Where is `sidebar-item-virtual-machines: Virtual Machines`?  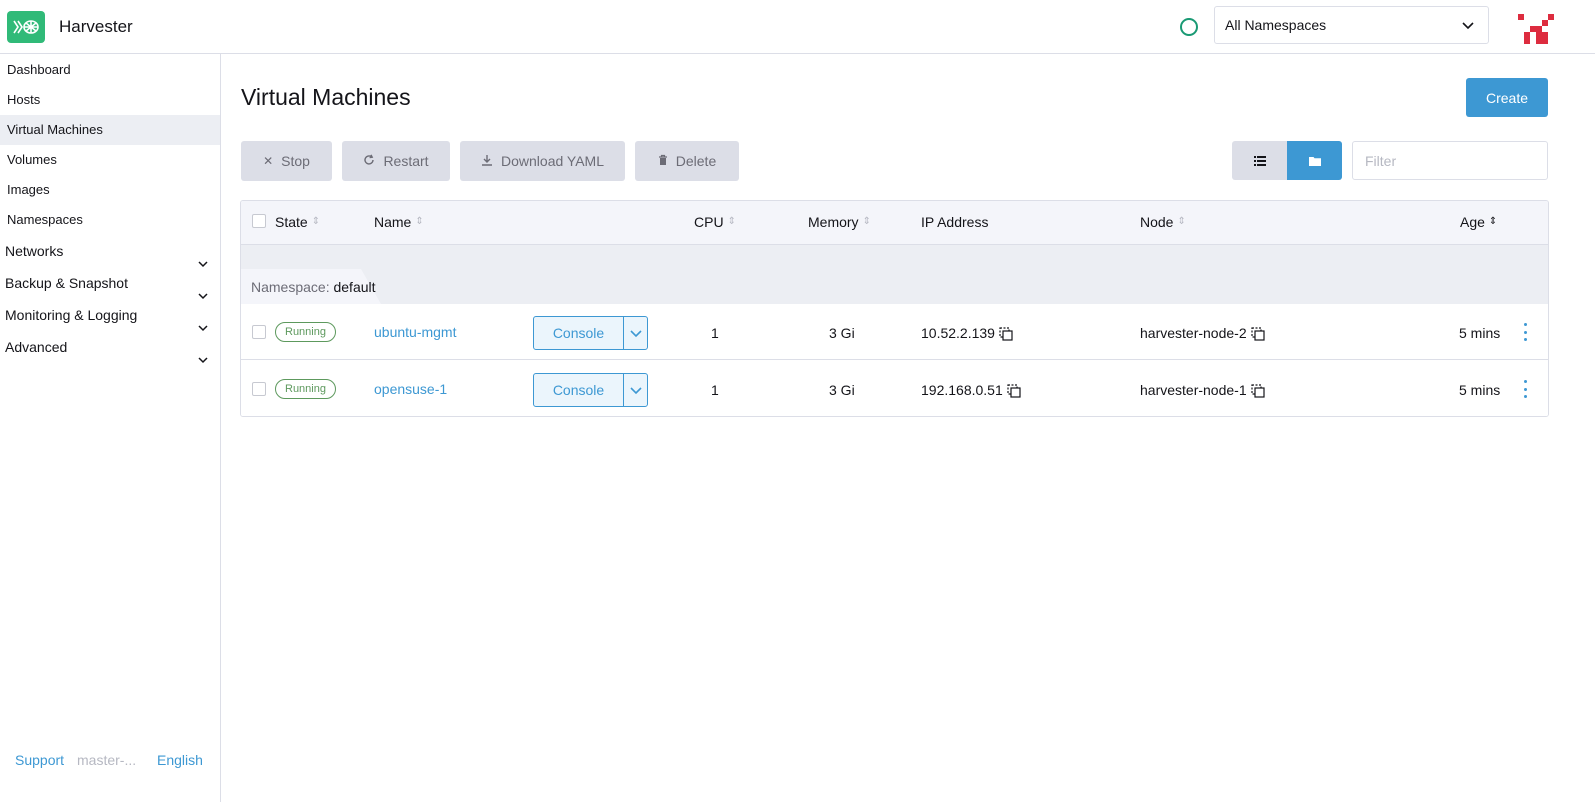 sidebar-item-virtual-machines: Virtual Machines is located at coordinates (110, 130).